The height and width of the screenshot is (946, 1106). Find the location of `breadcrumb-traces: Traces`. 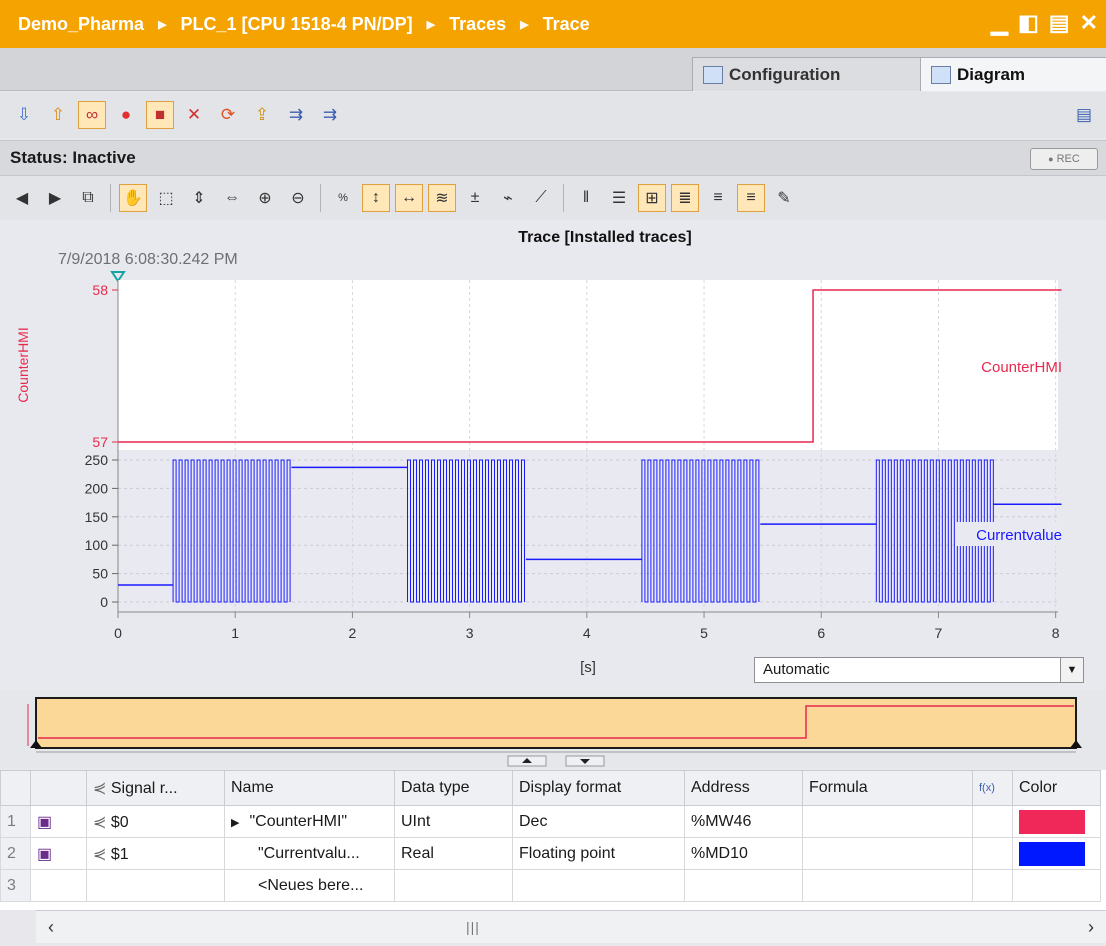

breadcrumb-traces: Traces is located at coordinates (477, 24).